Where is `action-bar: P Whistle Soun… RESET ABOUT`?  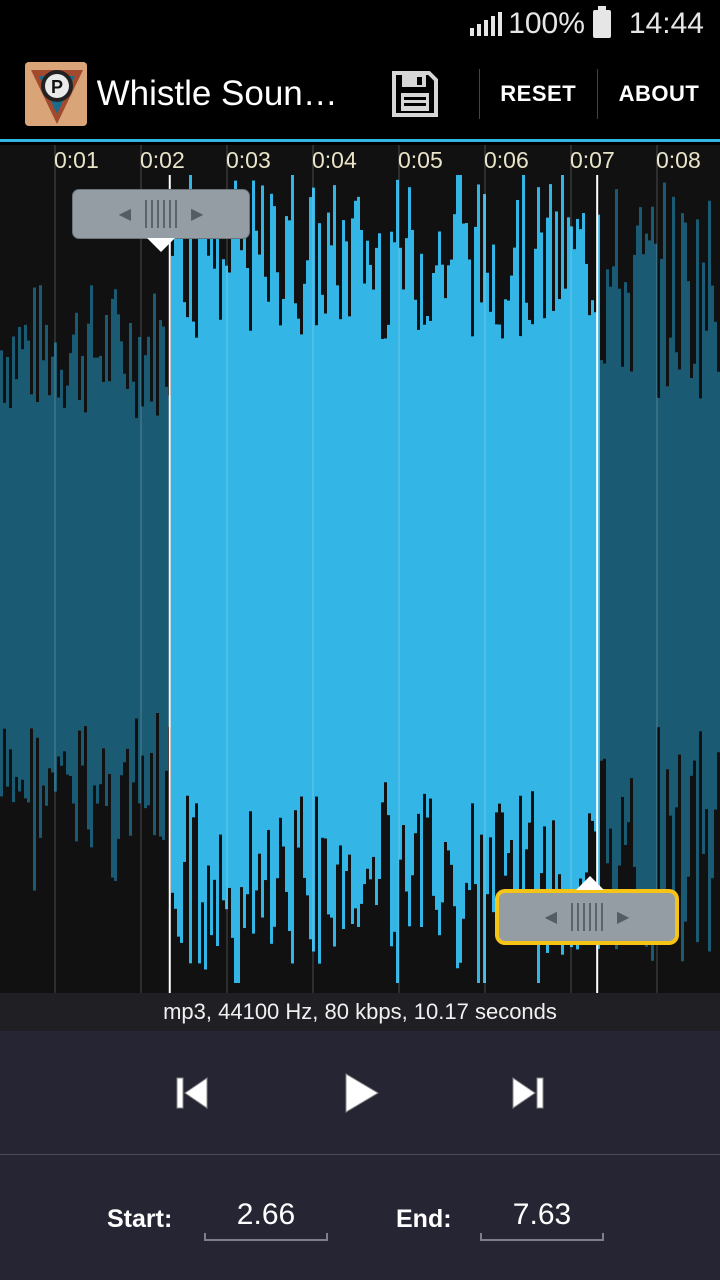
action-bar: P Whistle Soun… RESET ABOUT is located at coordinates (360, 95).